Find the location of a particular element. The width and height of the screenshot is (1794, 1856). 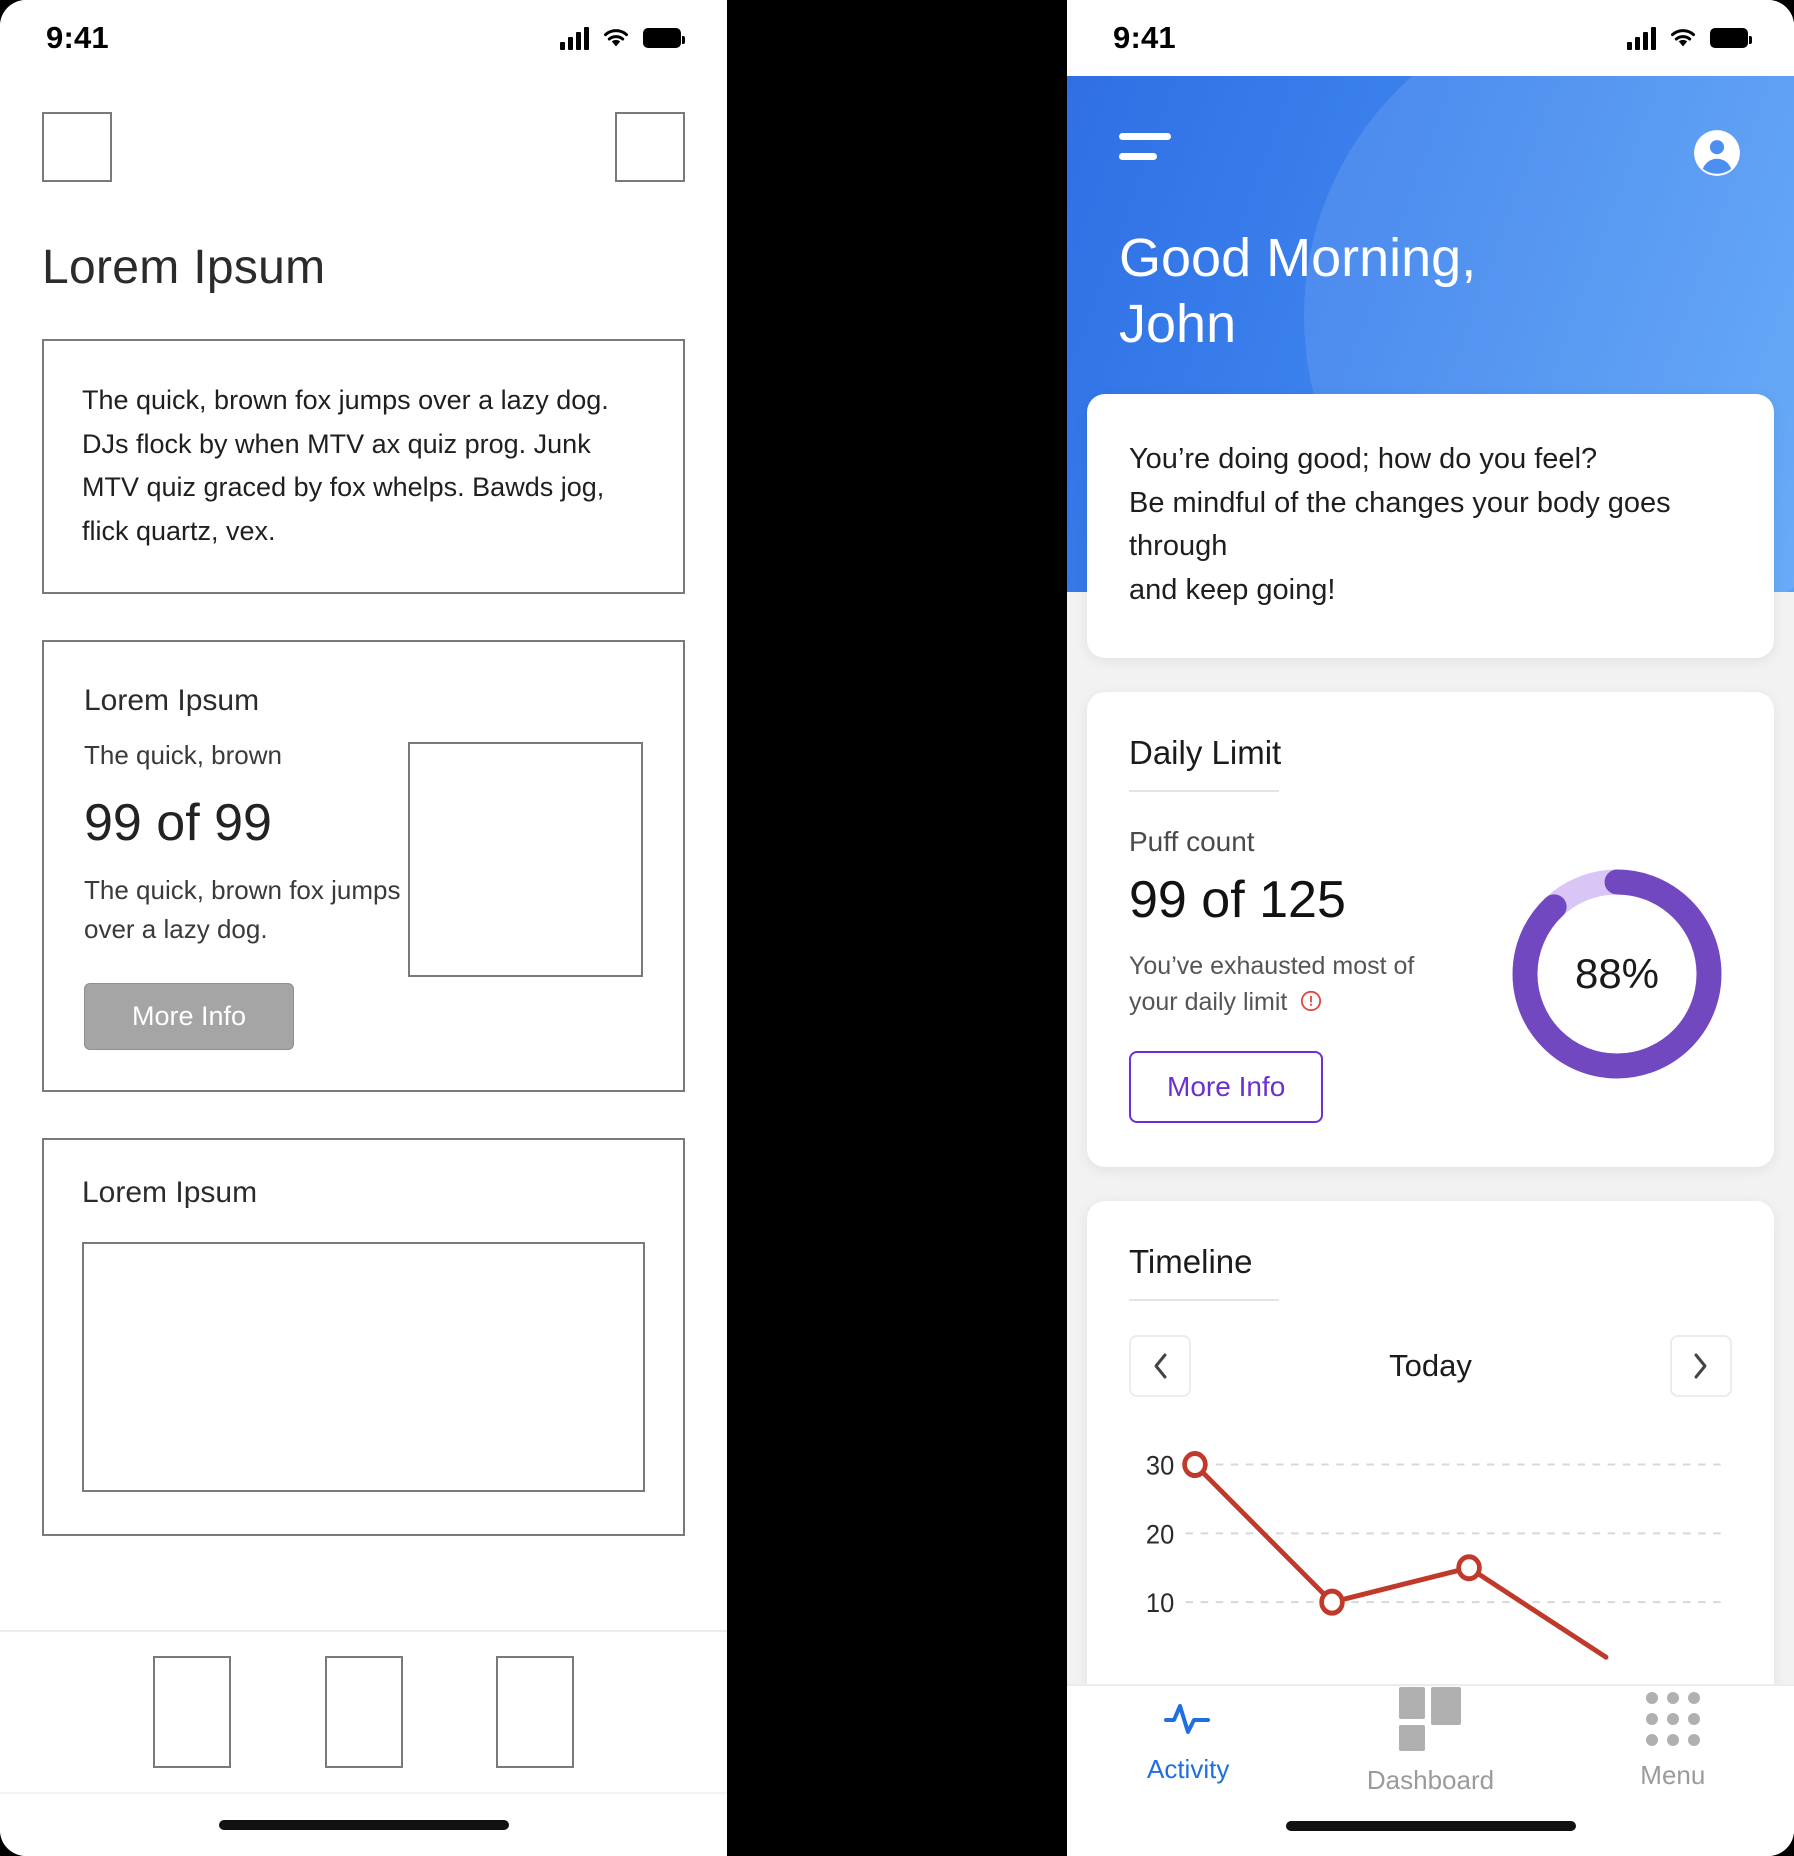

limit-note-line-2: your daily limit is located at coordinates (1208, 1002).